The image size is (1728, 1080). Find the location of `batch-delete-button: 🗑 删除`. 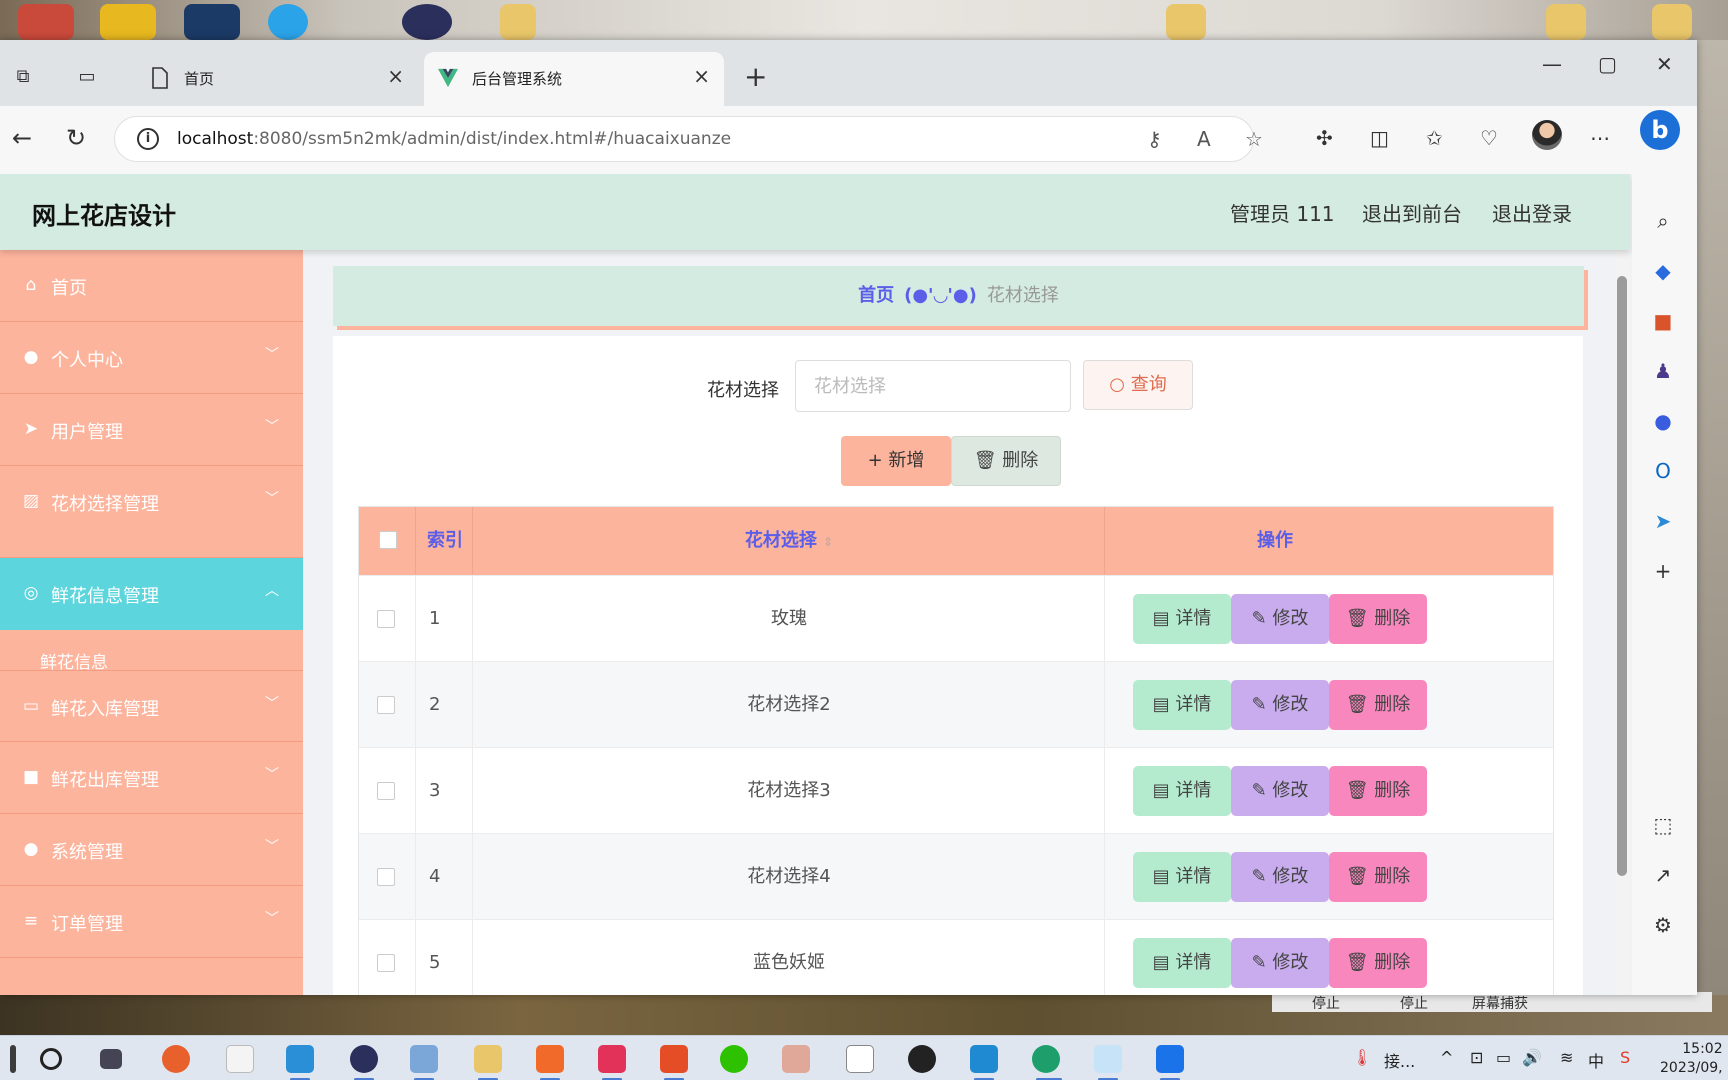

batch-delete-button: 🗑 删除 is located at coordinates (1006, 461).